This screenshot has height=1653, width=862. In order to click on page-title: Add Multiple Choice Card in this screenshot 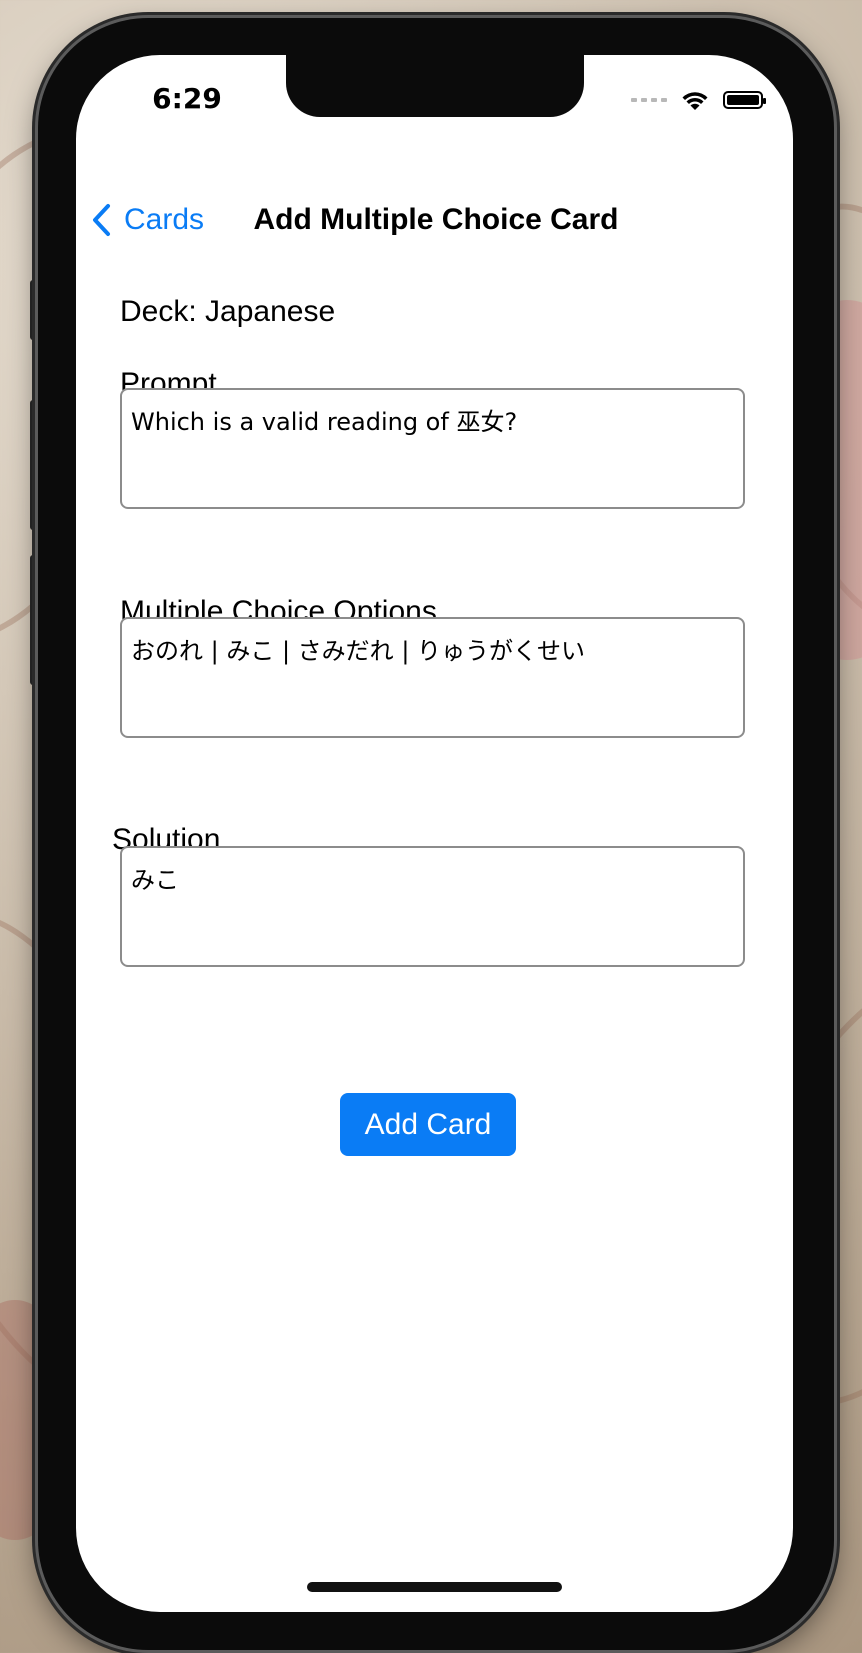, I will do `click(436, 219)`.